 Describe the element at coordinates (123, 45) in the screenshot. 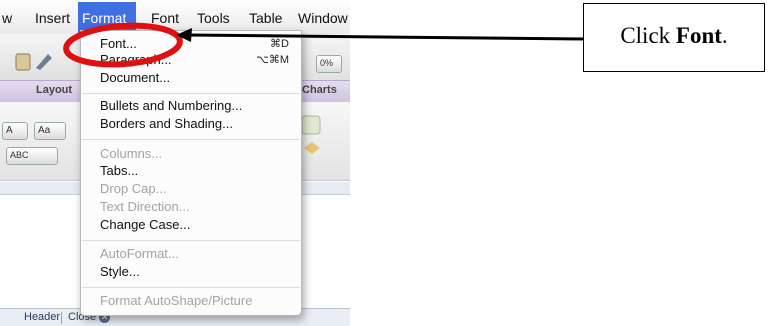

I see `highlight-ellipse` at that location.